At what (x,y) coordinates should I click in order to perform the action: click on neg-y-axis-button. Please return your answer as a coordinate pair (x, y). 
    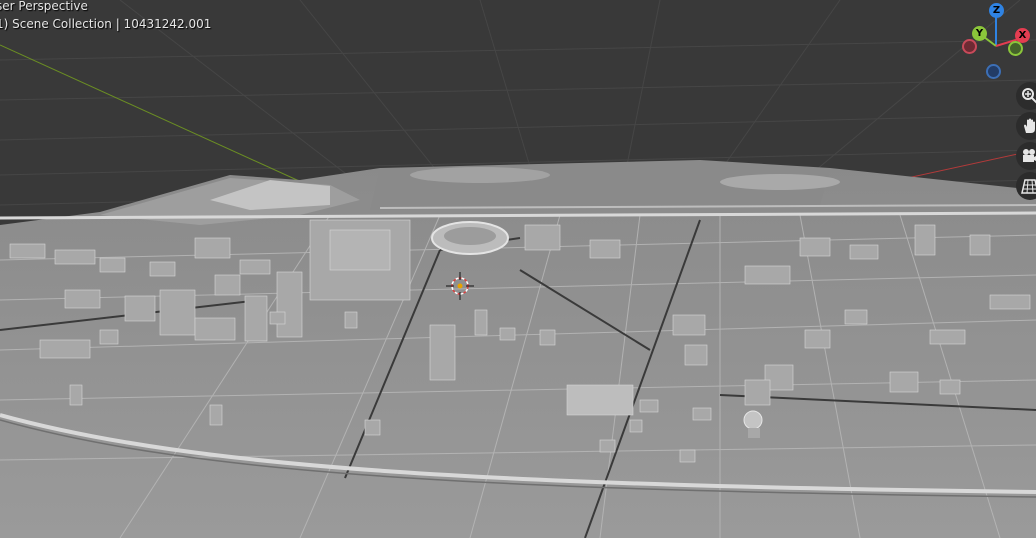
    Looking at the image, I should click on (1015, 48).